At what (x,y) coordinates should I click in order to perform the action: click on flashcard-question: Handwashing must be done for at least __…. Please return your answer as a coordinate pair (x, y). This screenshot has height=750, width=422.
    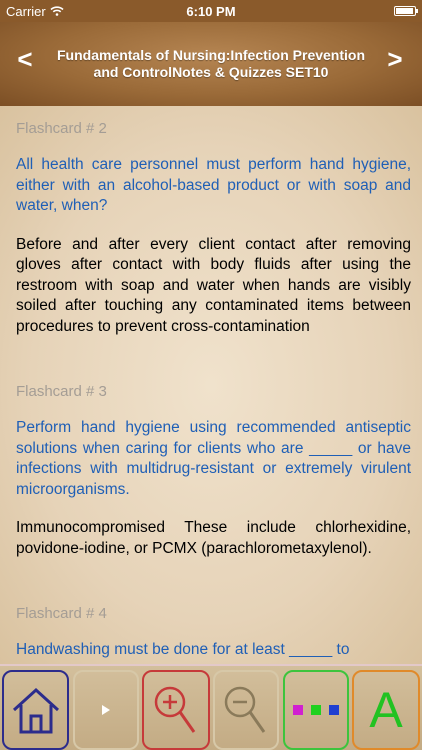
    Looking at the image, I should click on (183, 649).